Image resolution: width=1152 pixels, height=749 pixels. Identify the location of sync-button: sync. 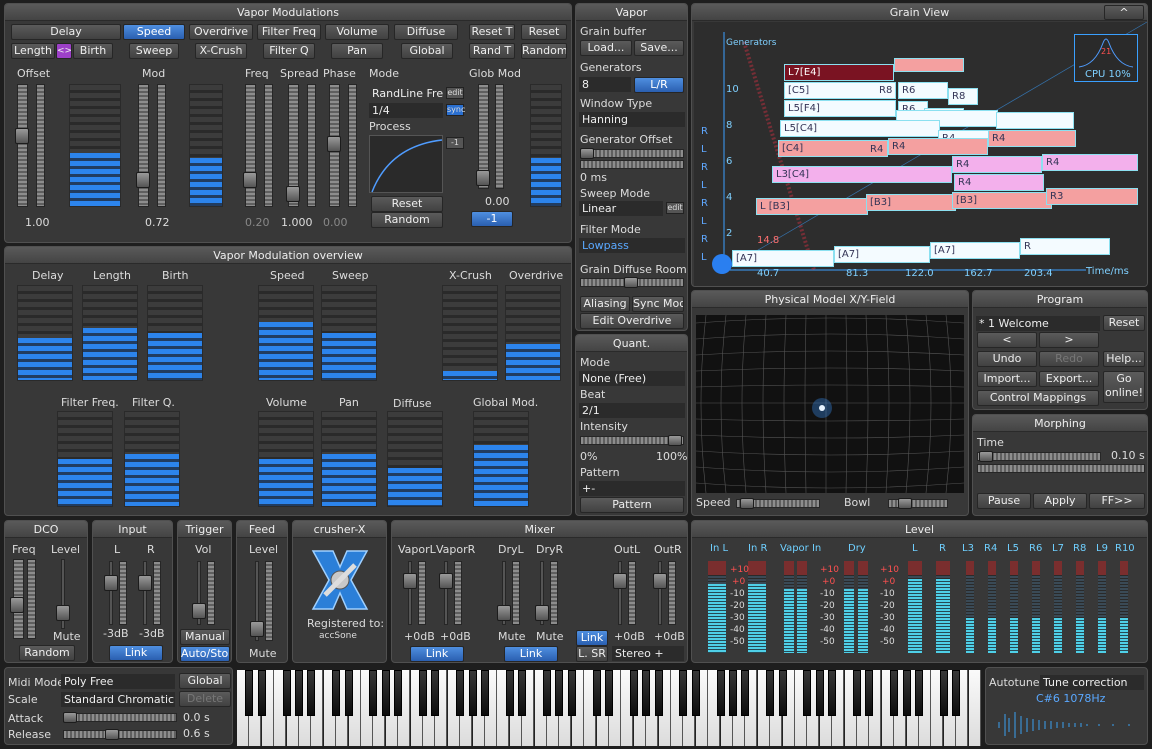
(455, 110).